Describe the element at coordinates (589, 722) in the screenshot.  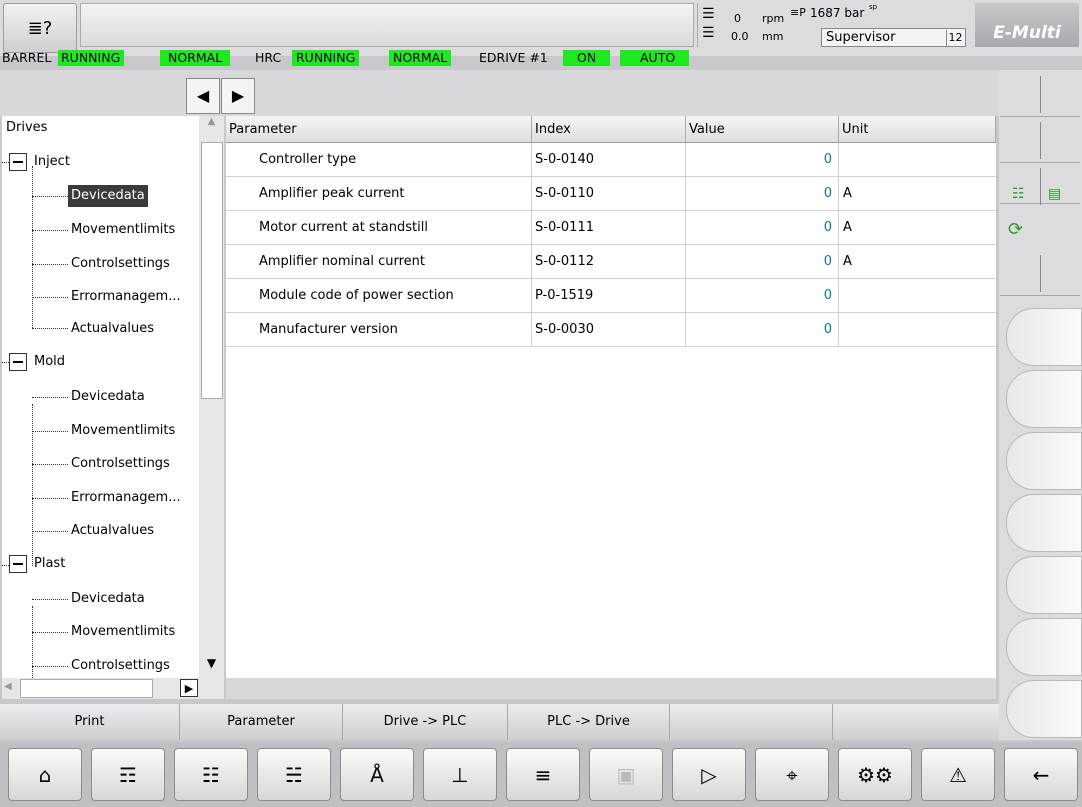
I see `plc-to-drive-button: PLC -> Drive` at that location.